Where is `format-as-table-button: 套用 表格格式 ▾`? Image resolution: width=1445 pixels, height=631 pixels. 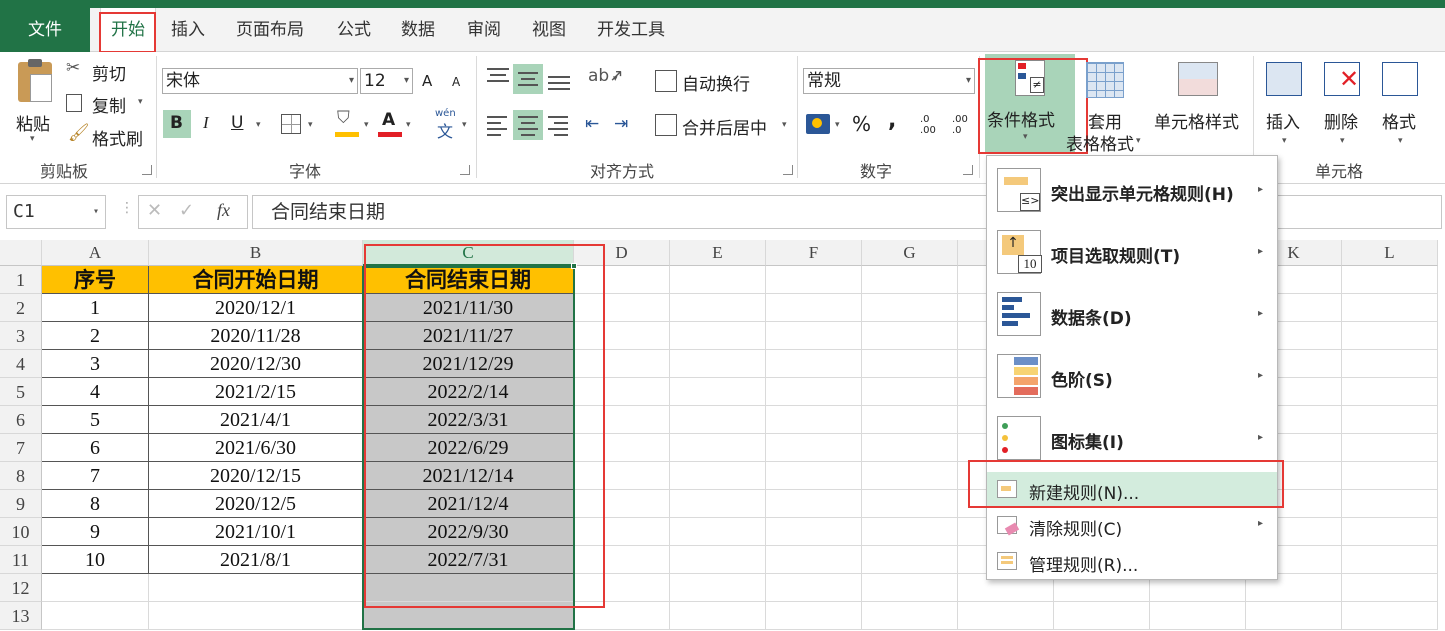
format-as-table-button: 套用 表格格式 ▾ is located at coordinates (1106, 107).